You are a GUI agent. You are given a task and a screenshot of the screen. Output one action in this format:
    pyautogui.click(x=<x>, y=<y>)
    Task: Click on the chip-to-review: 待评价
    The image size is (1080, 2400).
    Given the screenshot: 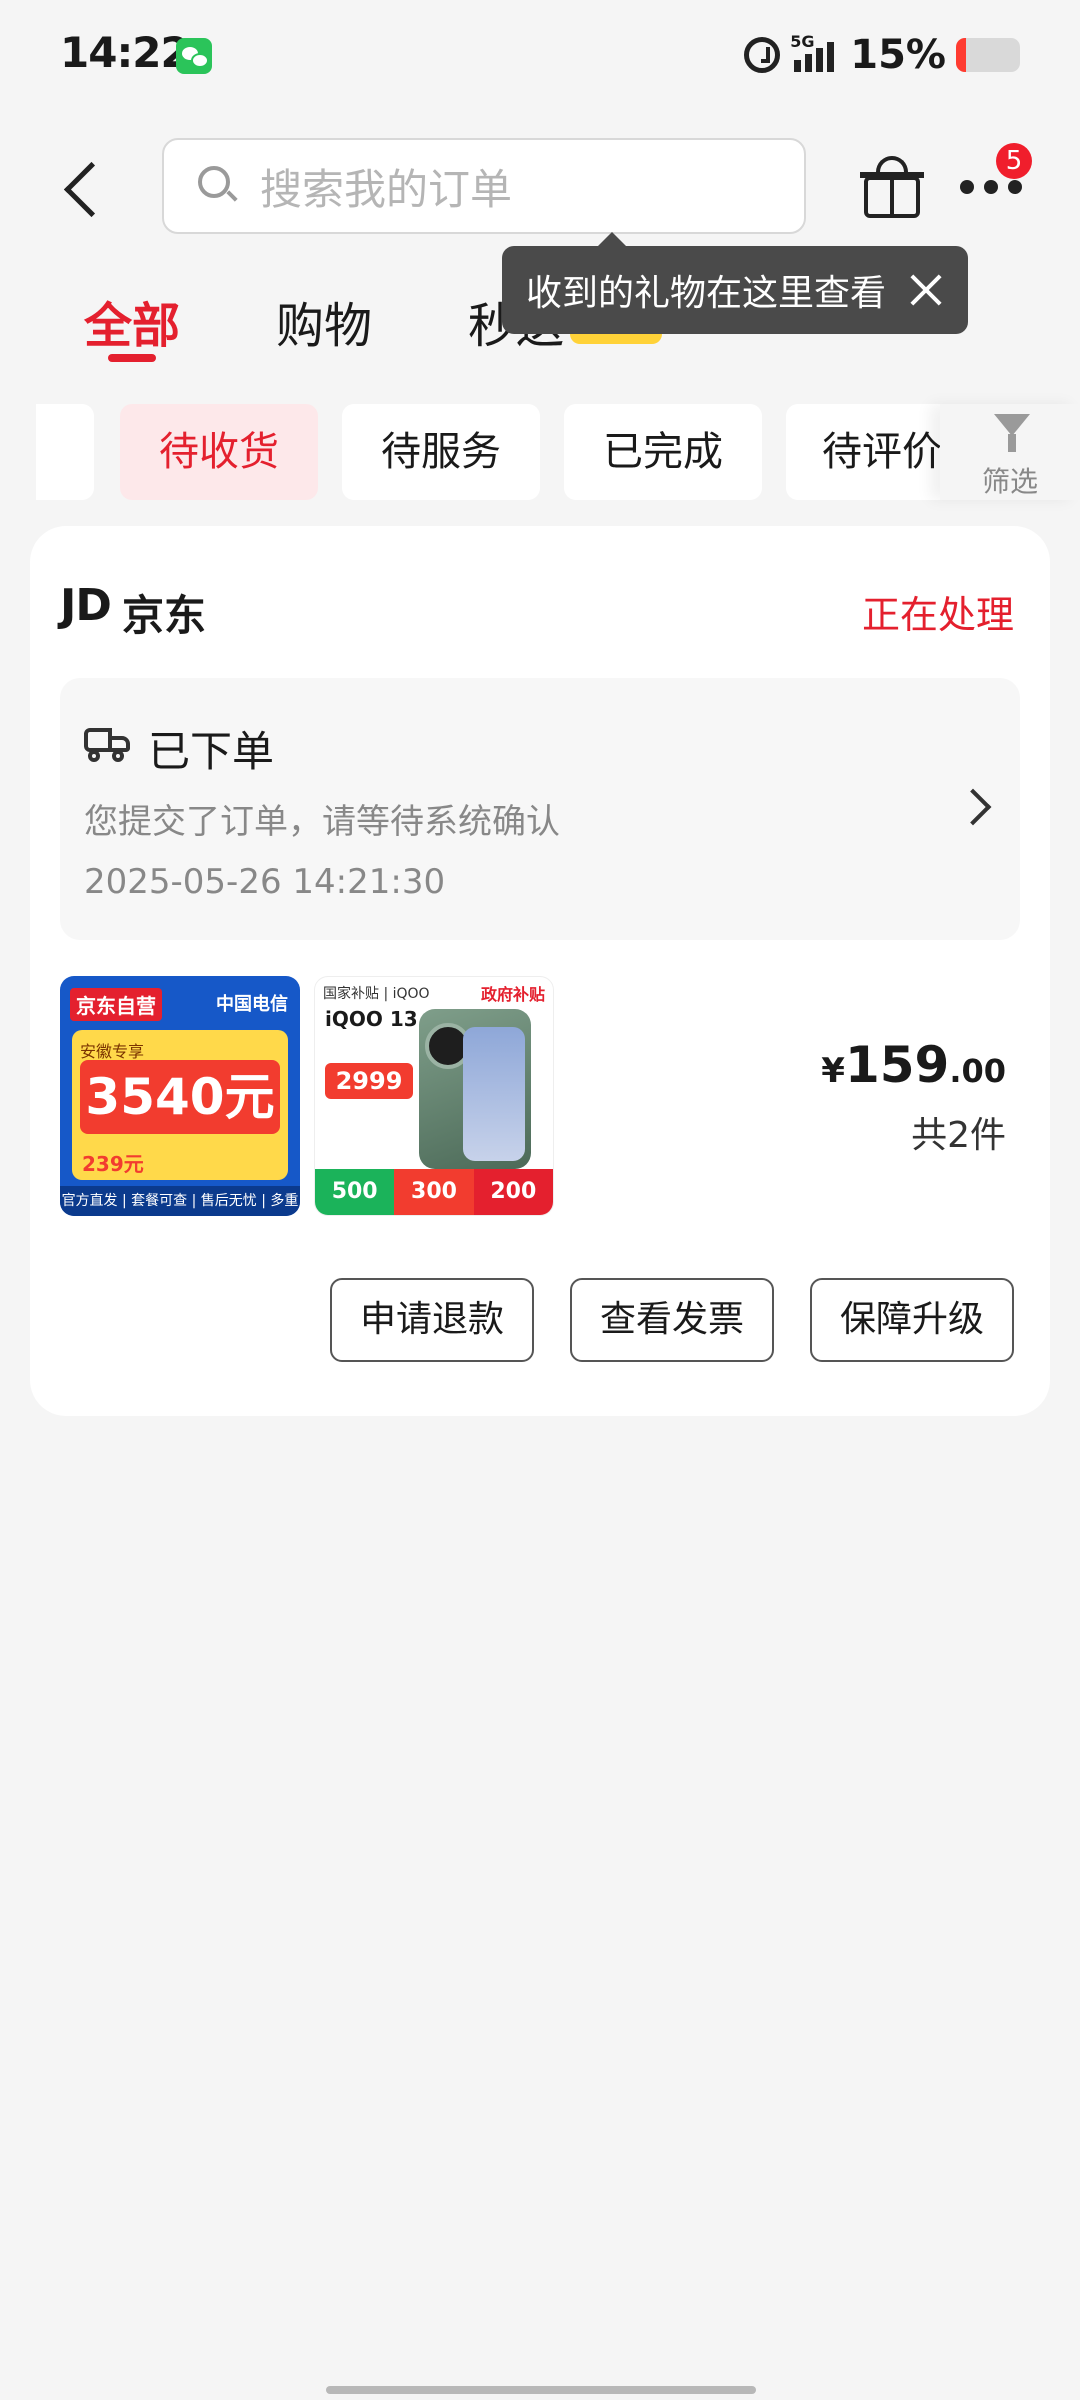 What is the action you would take?
    pyautogui.click(x=863, y=452)
    